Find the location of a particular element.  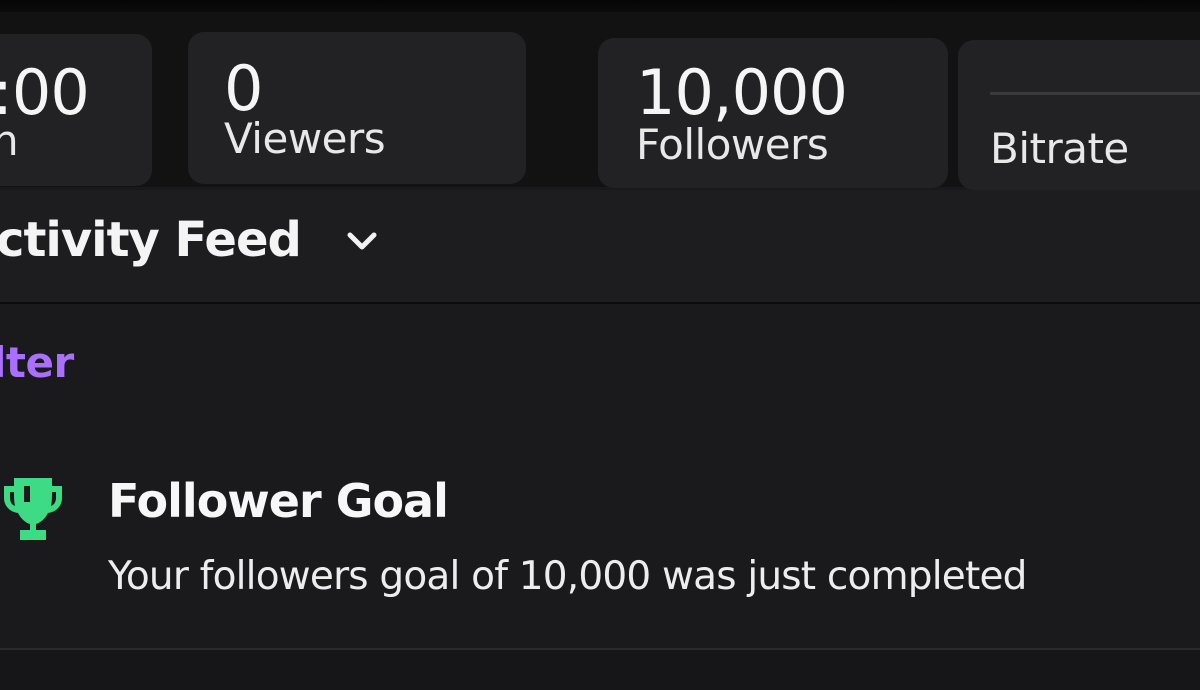

trophy-icon is located at coordinates (33, 509).